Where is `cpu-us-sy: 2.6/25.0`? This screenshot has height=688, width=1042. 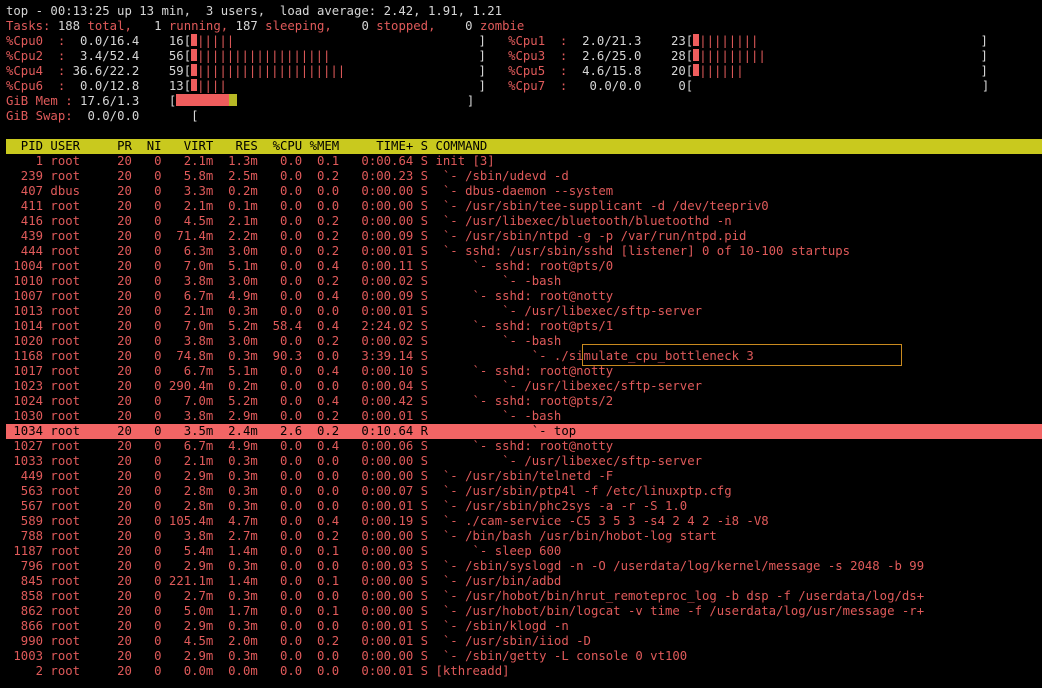 cpu-us-sy: 2.6/25.0 is located at coordinates (604, 56).